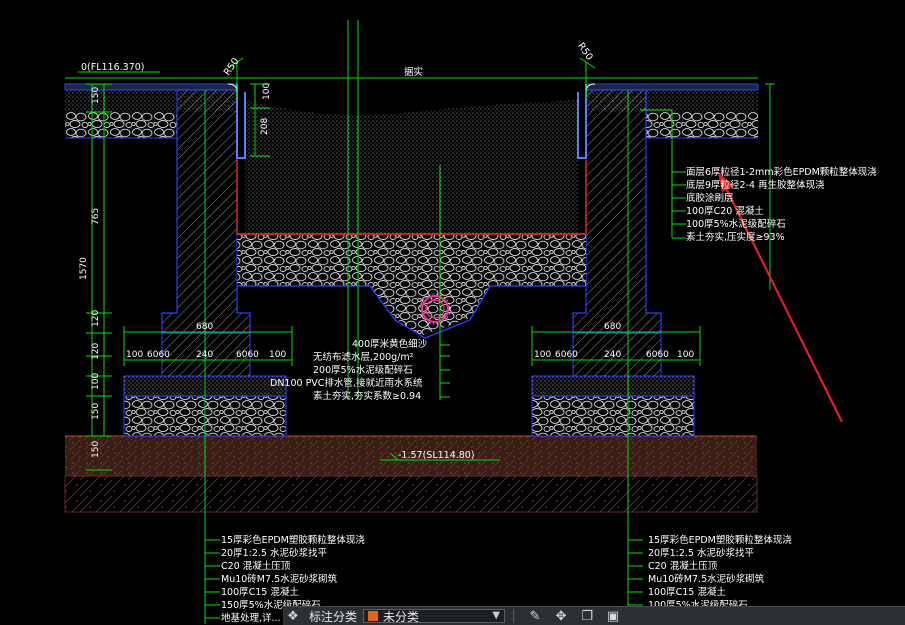 The height and width of the screenshot is (625, 905). Describe the element at coordinates (612, 355) in the screenshot. I see `right-footing-part-3: 240` at that location.